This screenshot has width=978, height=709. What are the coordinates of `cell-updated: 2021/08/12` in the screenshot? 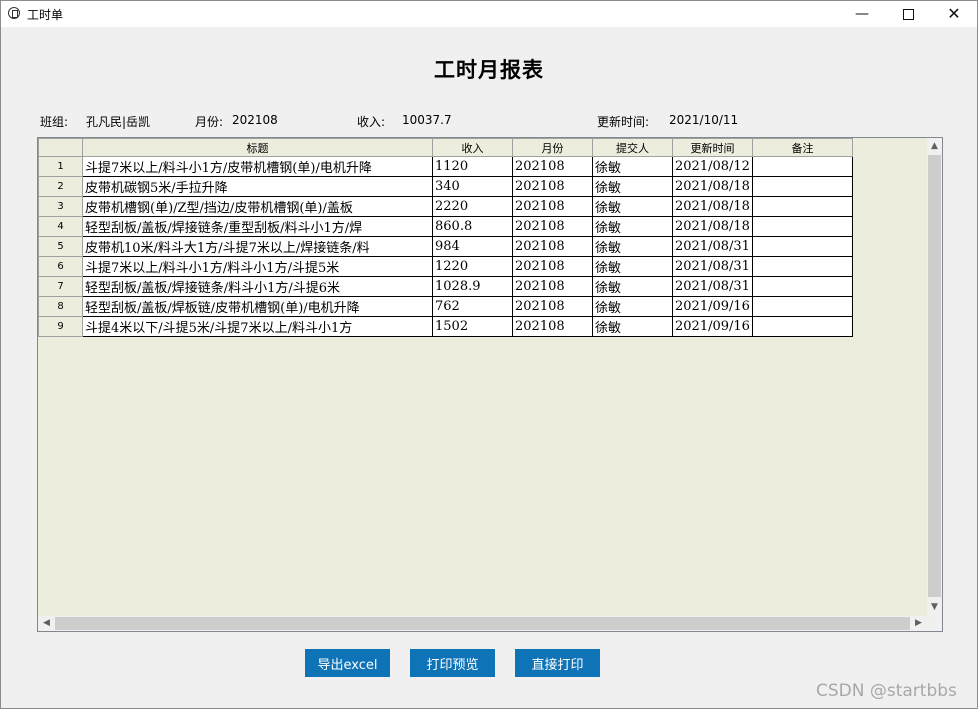 It's located at (712, 166).